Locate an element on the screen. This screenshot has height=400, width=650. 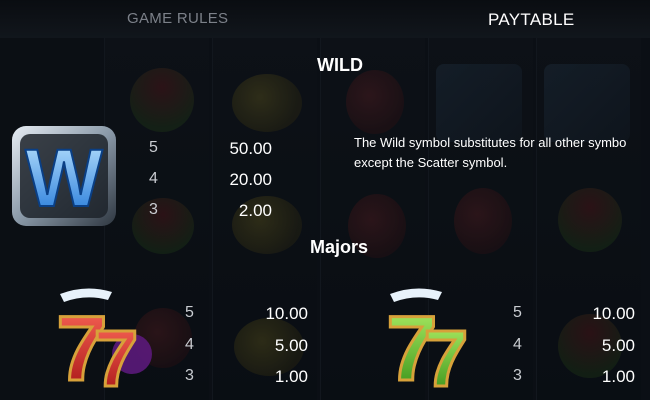
red-double-seven-icon: 7 7 is located at coordinates (103, 340).